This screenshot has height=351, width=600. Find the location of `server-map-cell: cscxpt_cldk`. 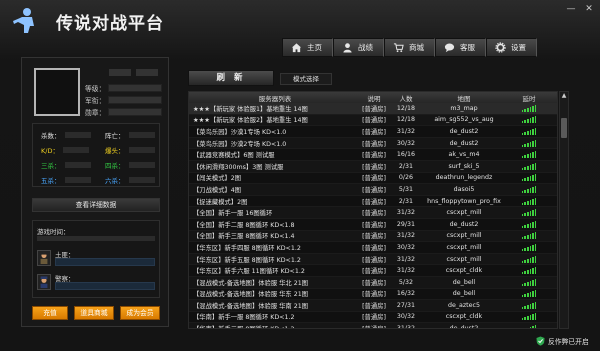

server-map-cell: cscxpt_cldk is located at coordinates (464, 271).